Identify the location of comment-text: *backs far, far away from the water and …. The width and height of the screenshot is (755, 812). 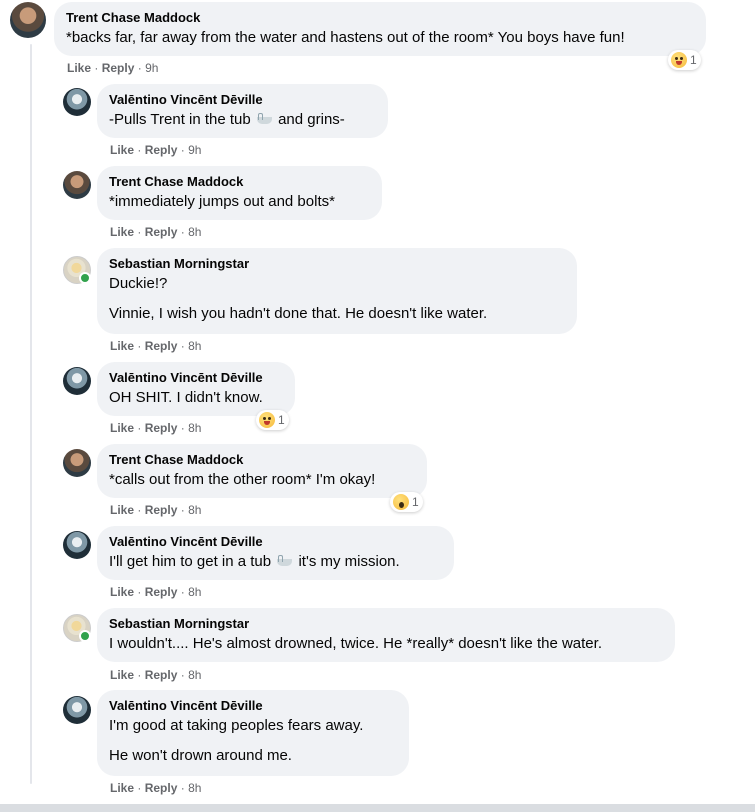
(345, 37).